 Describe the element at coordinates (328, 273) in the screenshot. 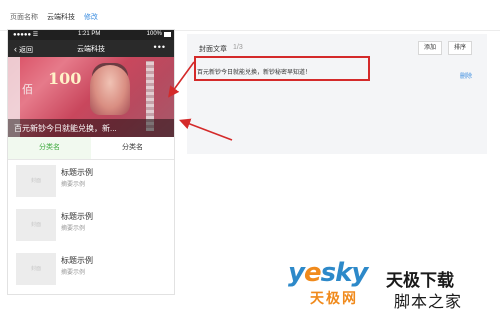

I see `yesky-logo: yesky` at that location.